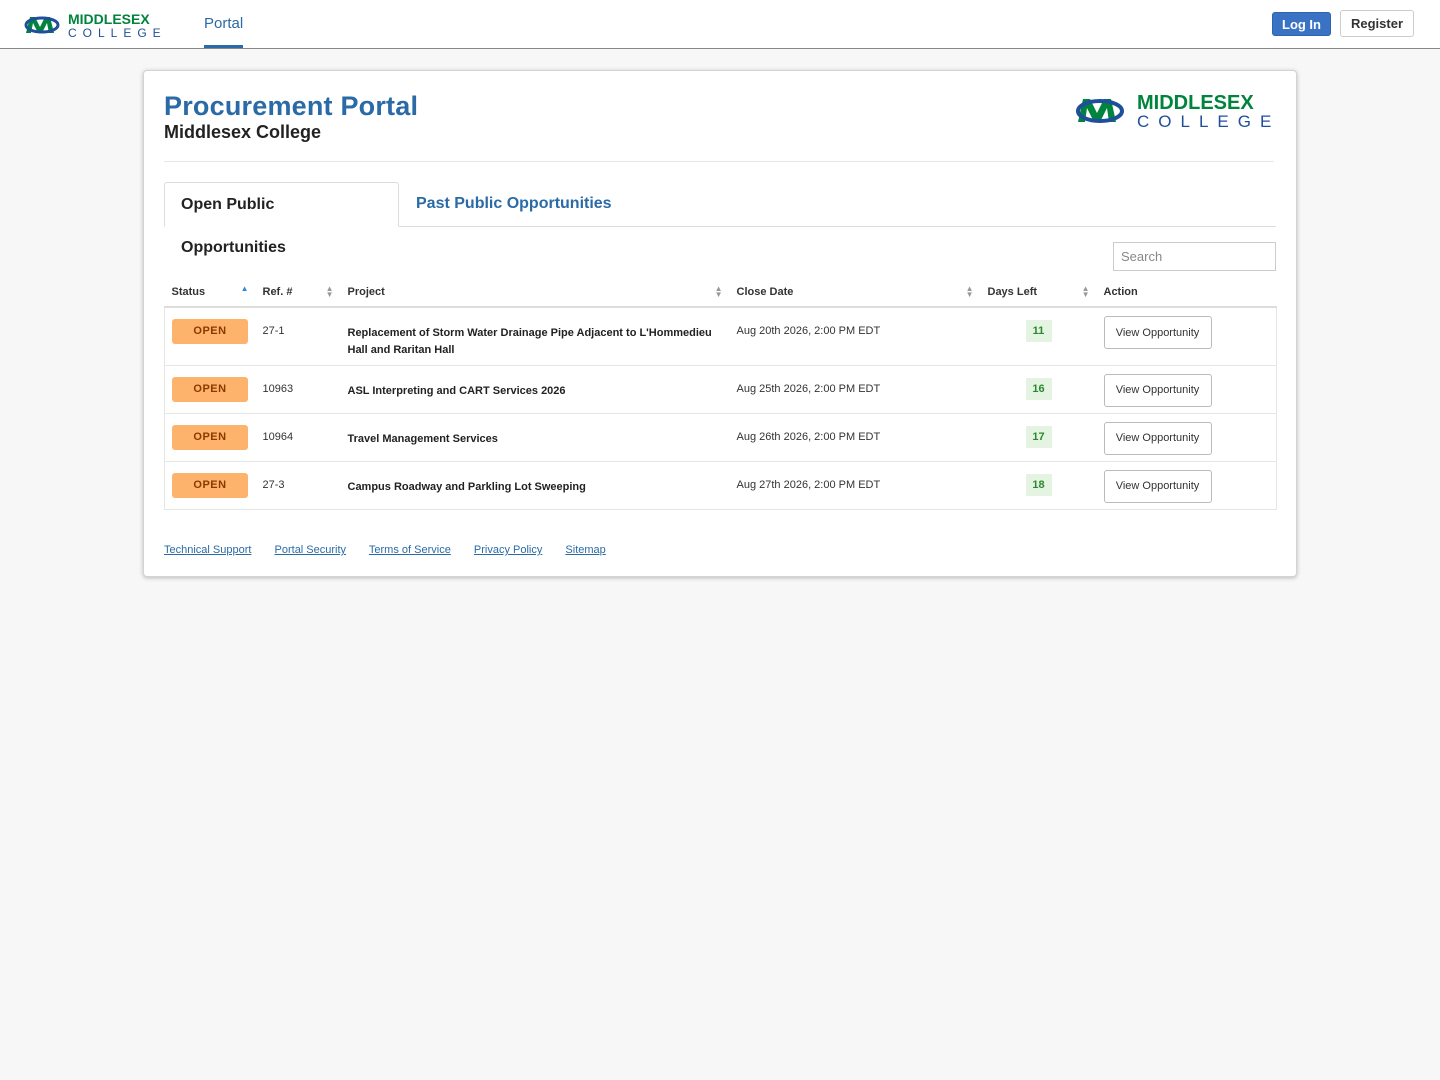 Image resolution: width=1440 pixels, height=1080 pixels. Describe the element at coordinates (456, 390) in the screenshot. I see `project-name: ASL Interpreting and CART Services 2026` at that location.